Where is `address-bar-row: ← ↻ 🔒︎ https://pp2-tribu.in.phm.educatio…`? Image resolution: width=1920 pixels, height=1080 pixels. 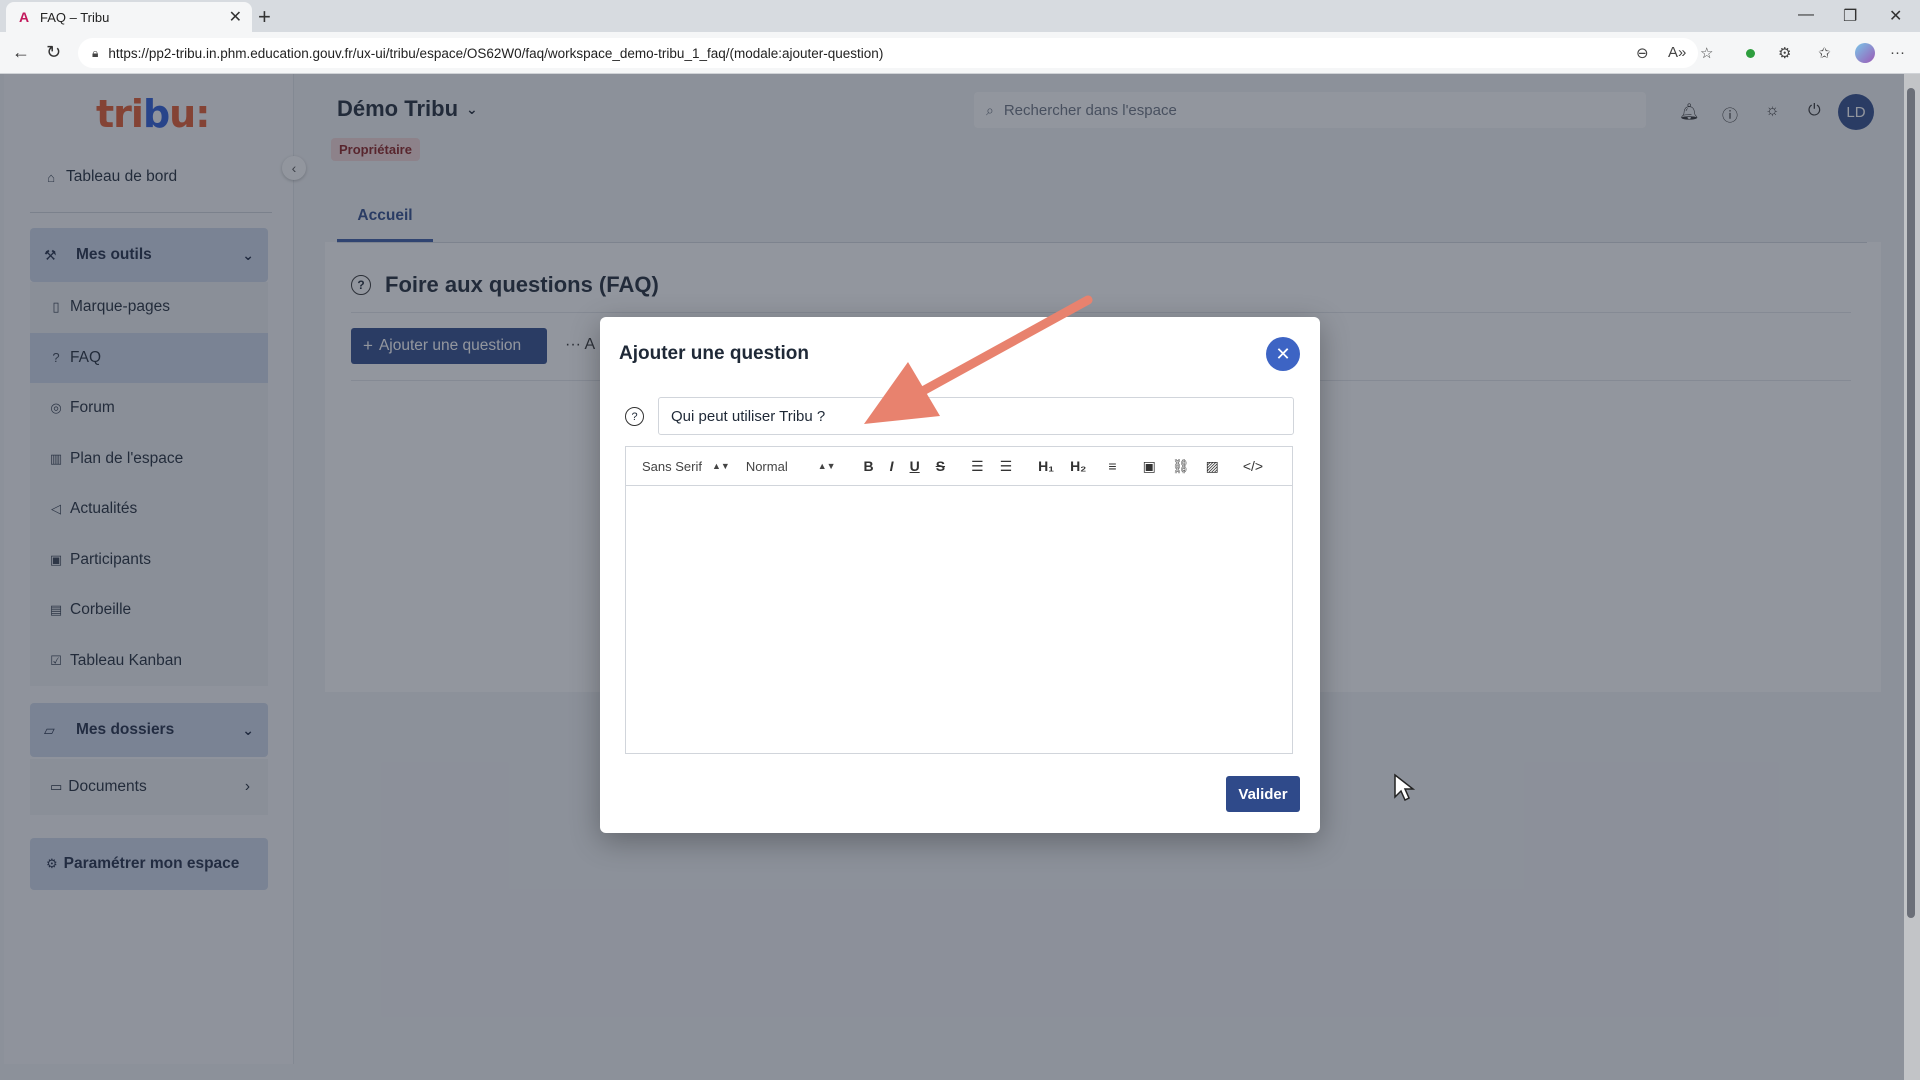
address-bar-row: ← ↻ 🔒︎ https://pp2-tribu.in.phm.educatio… is located at coordinates (960, 53).